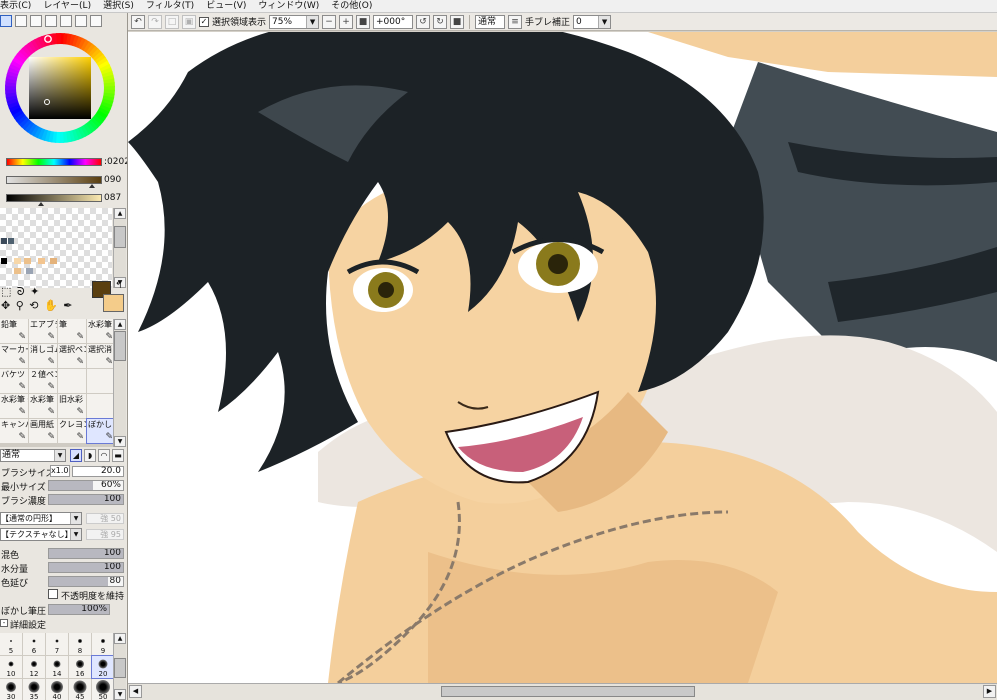  I want to click on texture-strength-field: 強 95, so click(105, 534).